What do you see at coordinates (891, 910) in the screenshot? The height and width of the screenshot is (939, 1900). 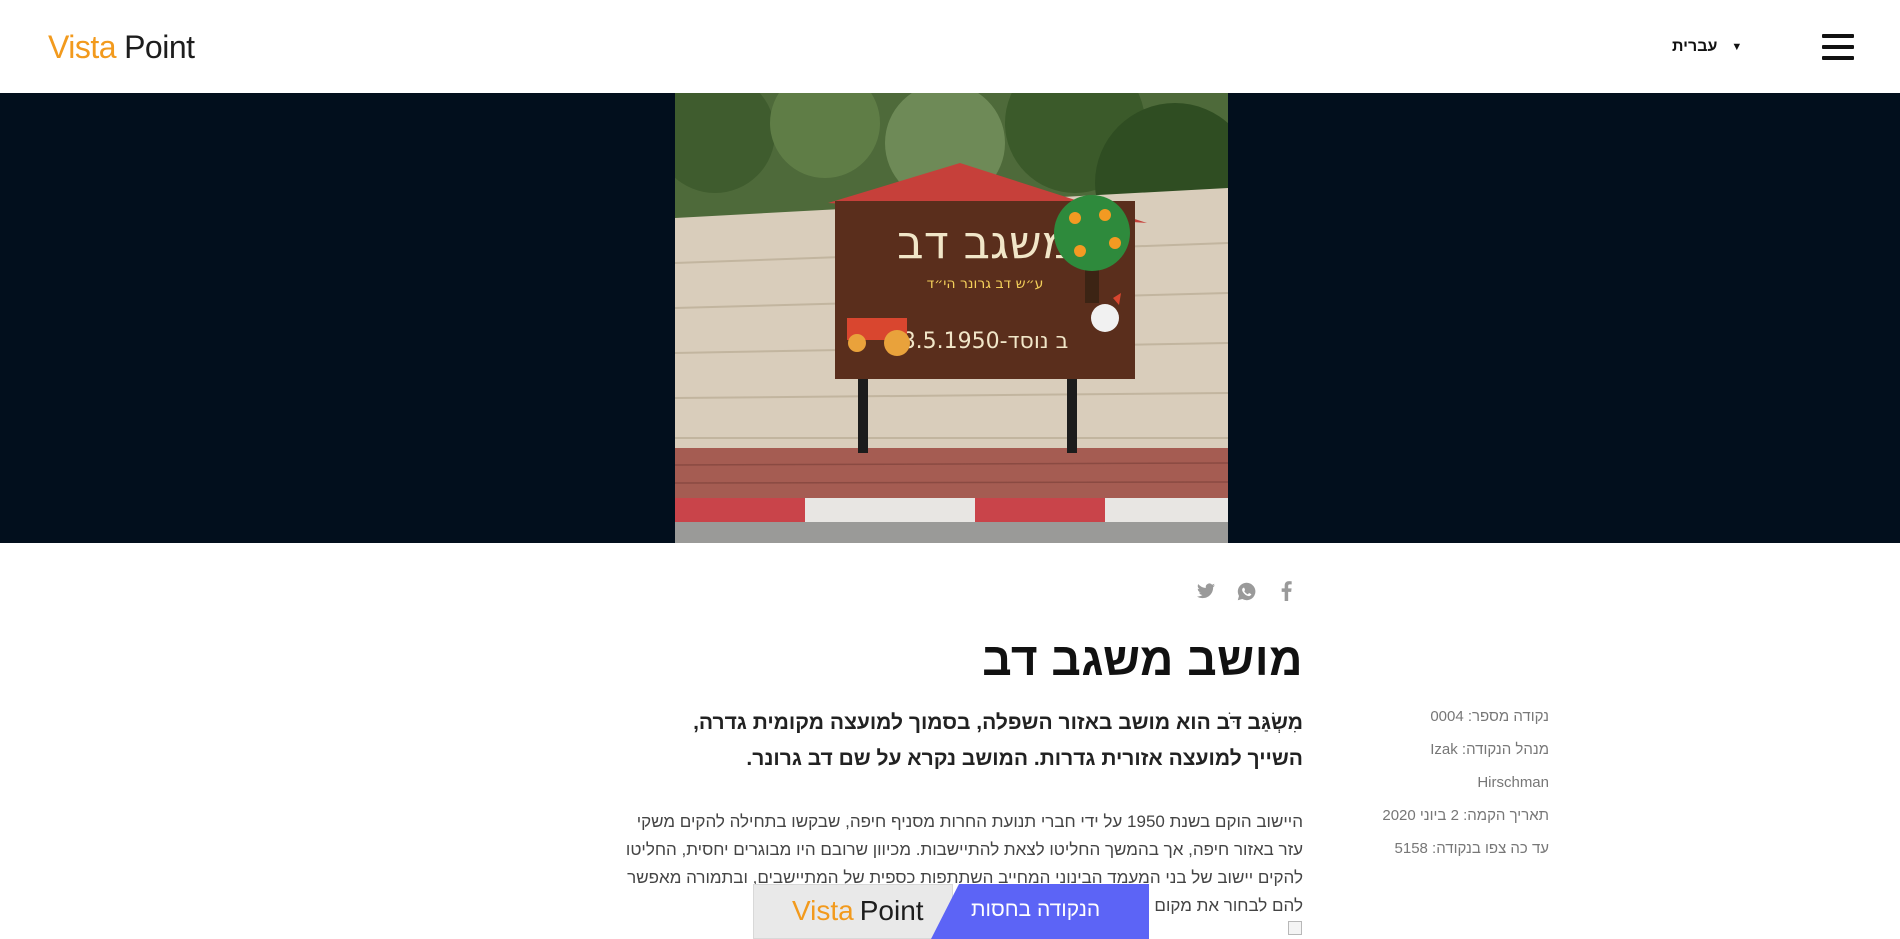 I see `promo-logo-word-point: Point` at bounding box center [891, 910].